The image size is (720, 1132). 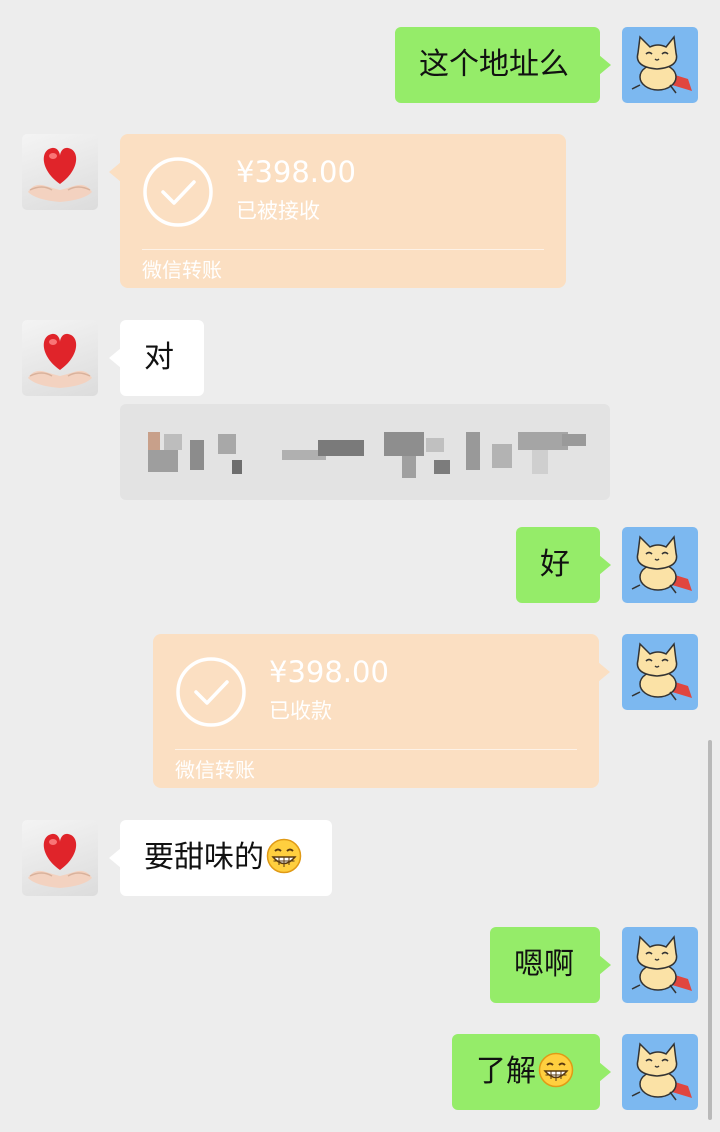 I want to click on transfer-card: ¥398.00 已被接收 微信转账, so click(x=337, y=211).